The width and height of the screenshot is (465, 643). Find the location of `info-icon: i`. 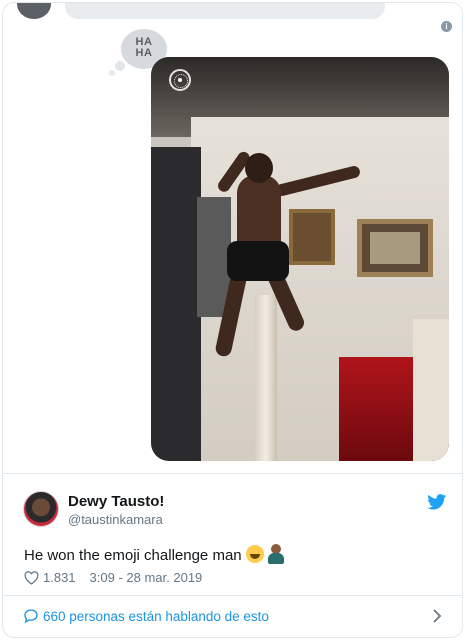

info-icon: i is located at coordinates (446, 26).